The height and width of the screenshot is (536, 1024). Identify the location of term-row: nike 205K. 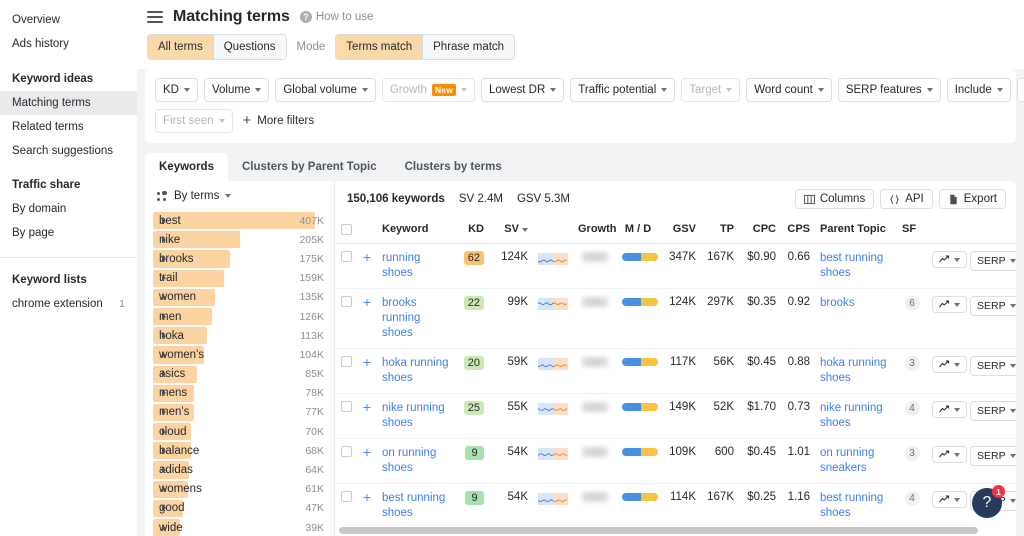
(239, 239).